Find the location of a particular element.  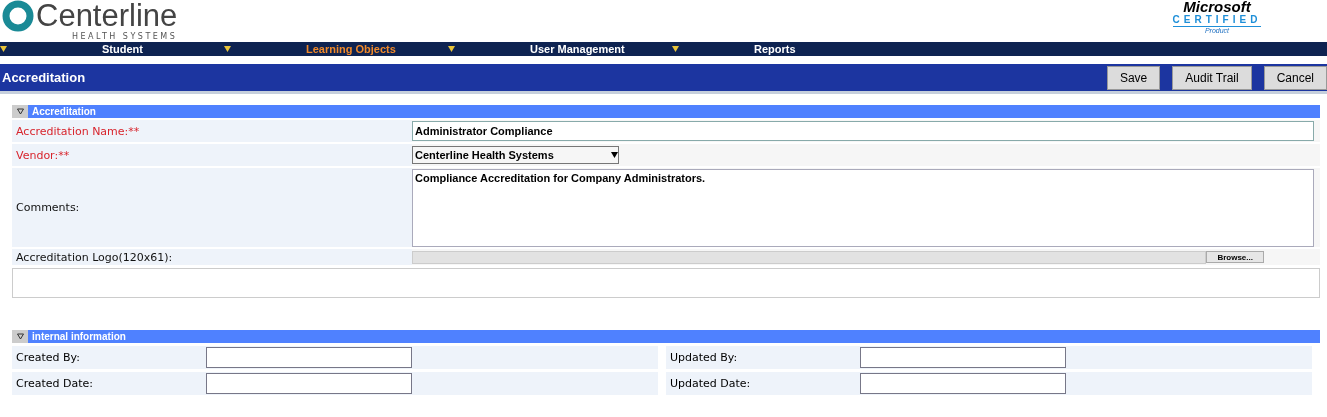

badge-title: CERTIFIED is located at coordinates (1217, 20).